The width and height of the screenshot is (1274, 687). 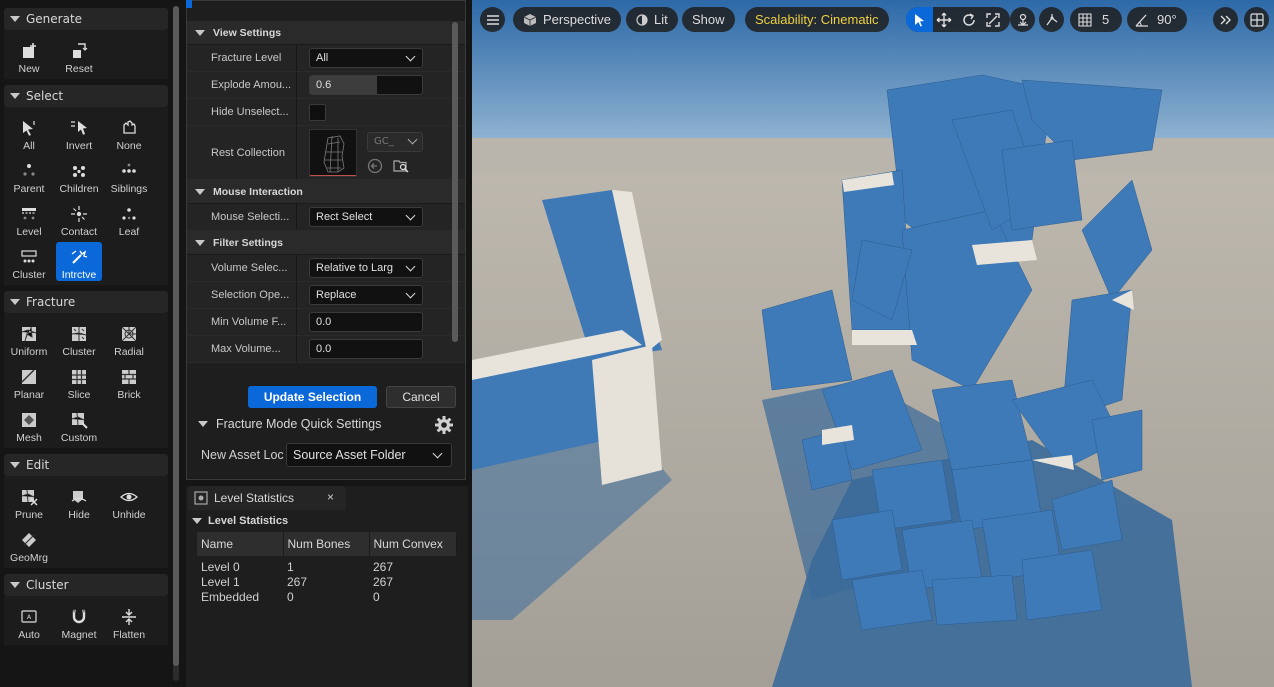 I want to click on tool-brick-button: Brick, so click(x=129, y=381).